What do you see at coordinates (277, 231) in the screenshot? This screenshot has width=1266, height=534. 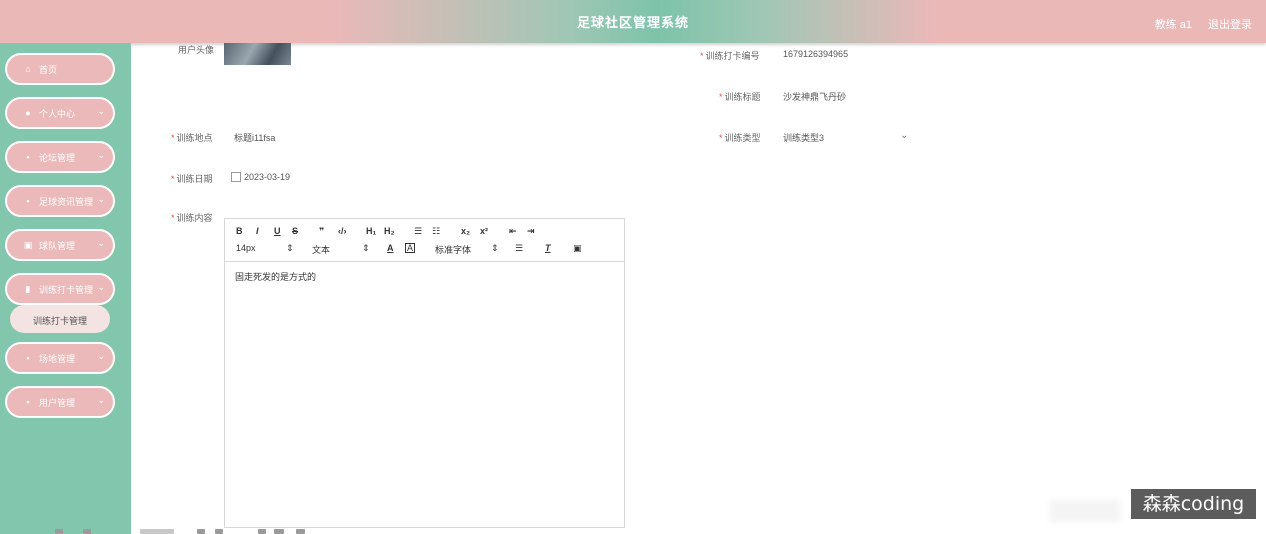 I see `underline-button: U` at bounding box center [277, 231].